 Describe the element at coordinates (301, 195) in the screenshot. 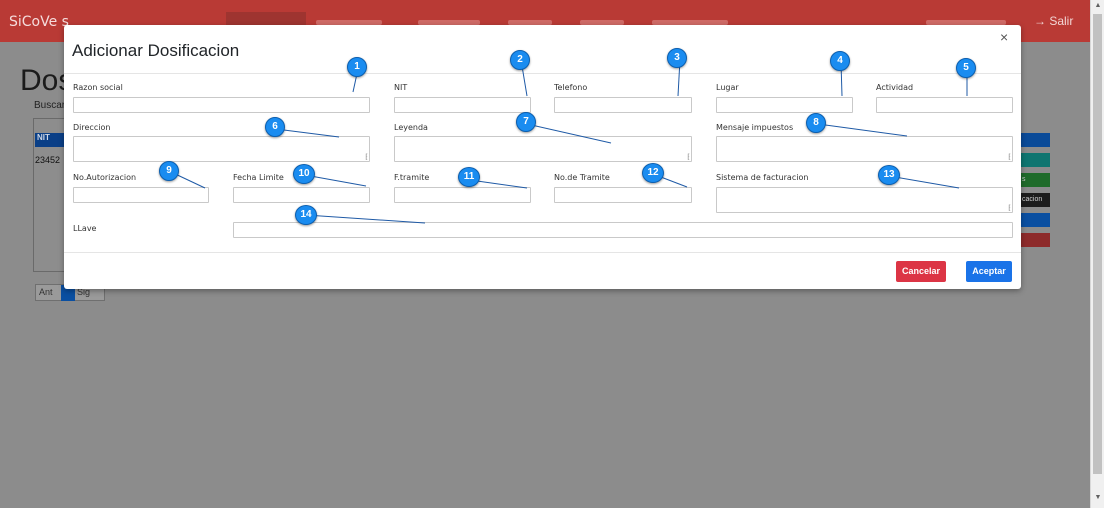

I see `fecha-limite-input` at that location.